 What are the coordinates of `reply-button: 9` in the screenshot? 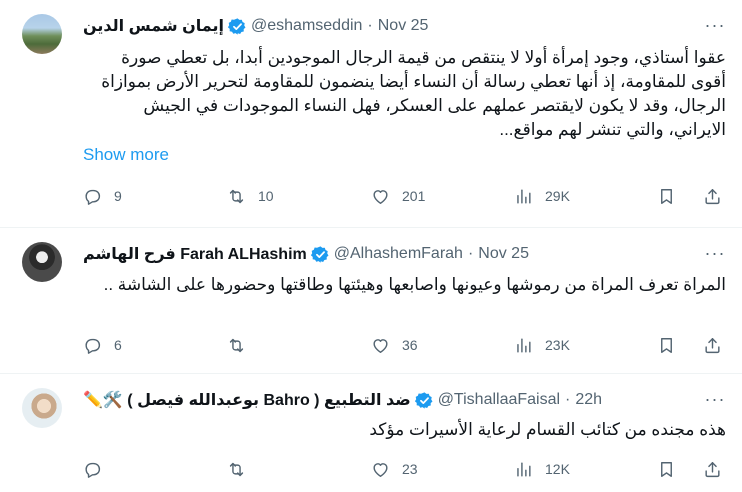 It's located at (102, 196).